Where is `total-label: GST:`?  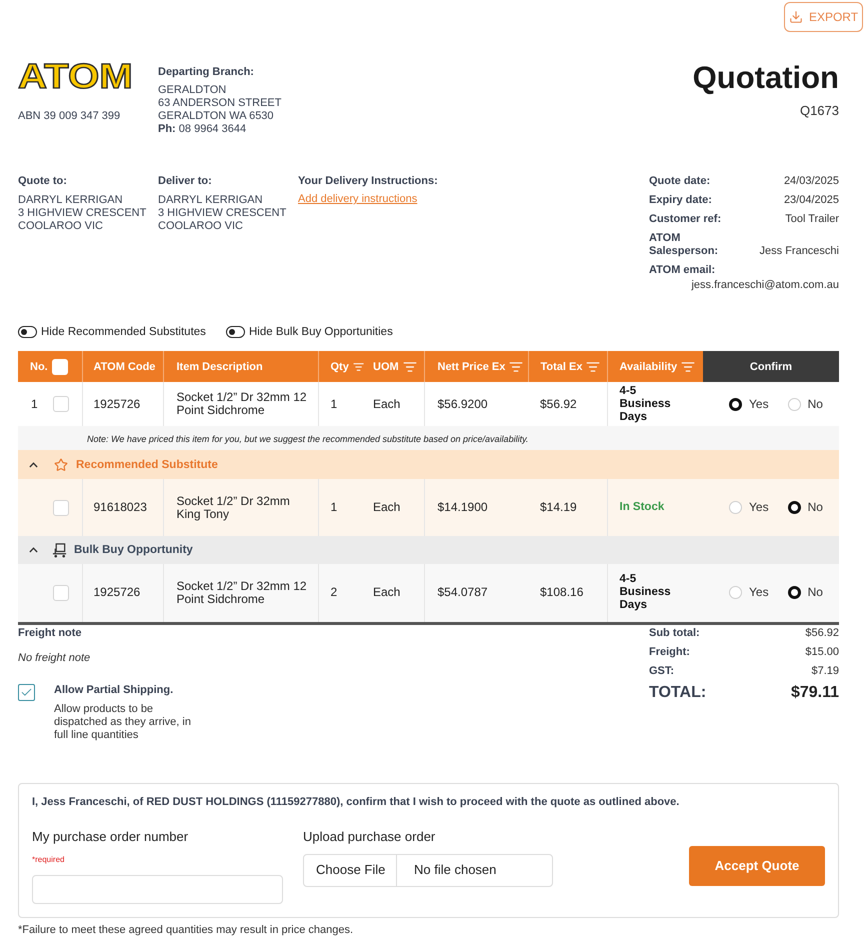
total-label: GST: is located at coordinates (661, 671).